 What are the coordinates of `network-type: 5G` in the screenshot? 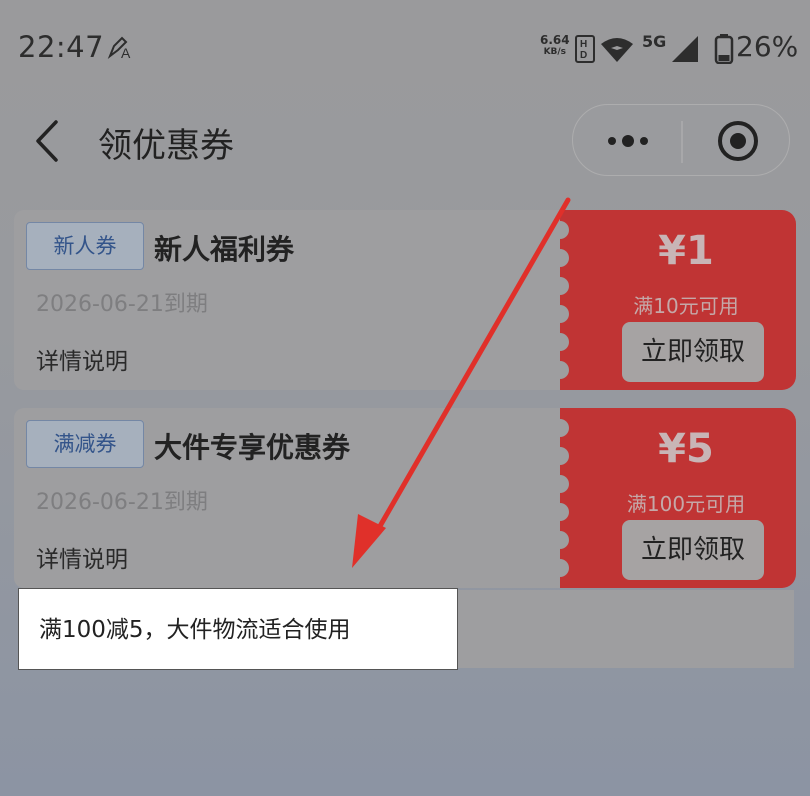 It's located at (654, 41).